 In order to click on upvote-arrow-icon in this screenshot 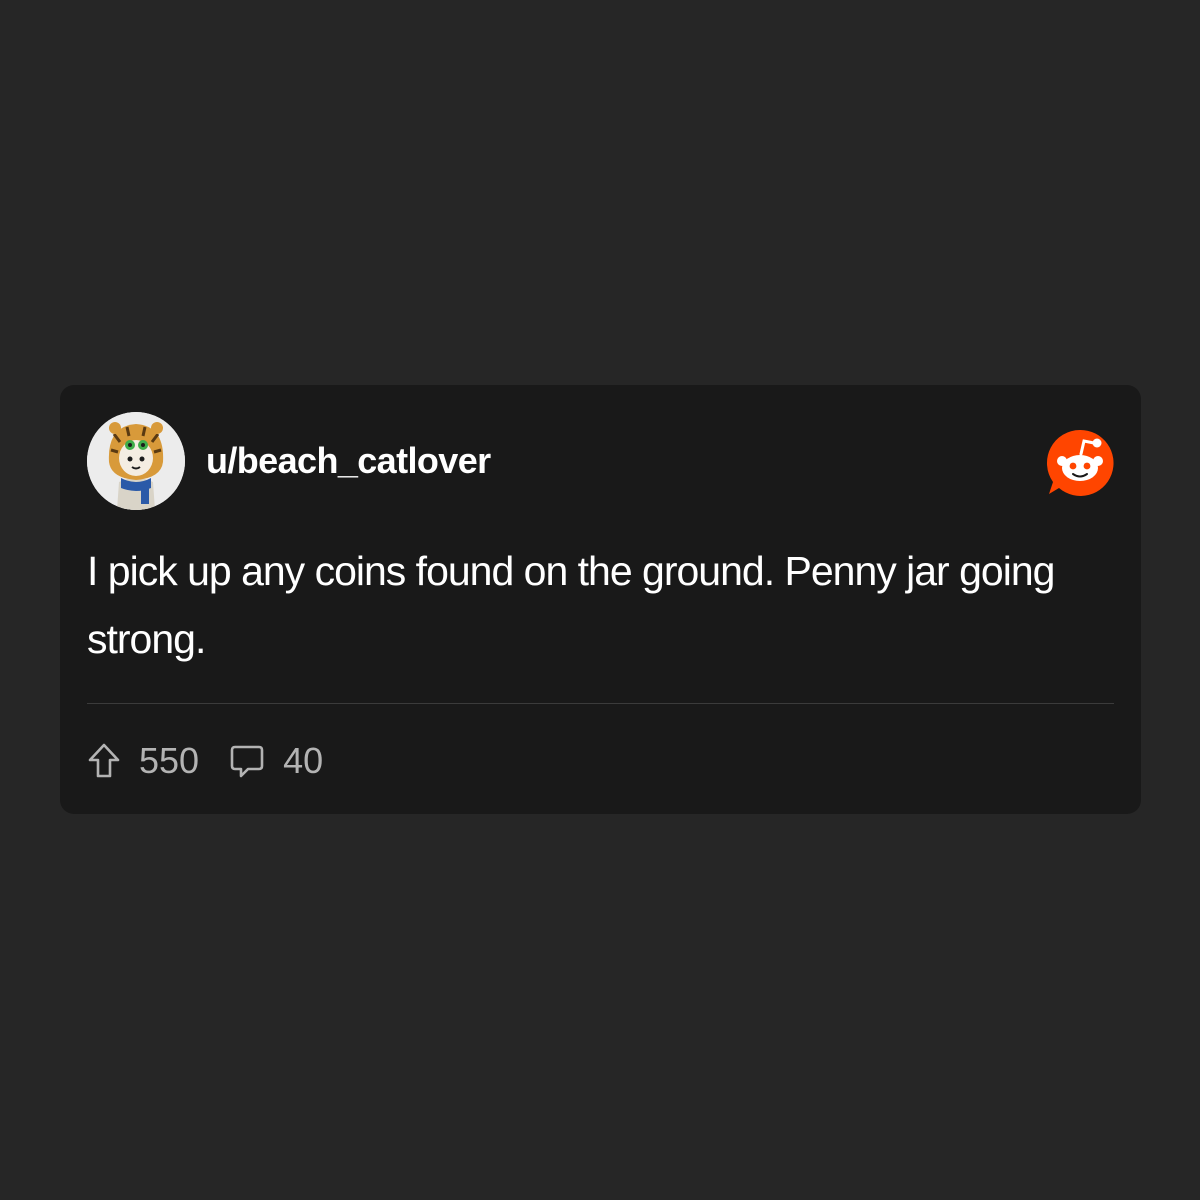, I will do `click(104, 760)`.